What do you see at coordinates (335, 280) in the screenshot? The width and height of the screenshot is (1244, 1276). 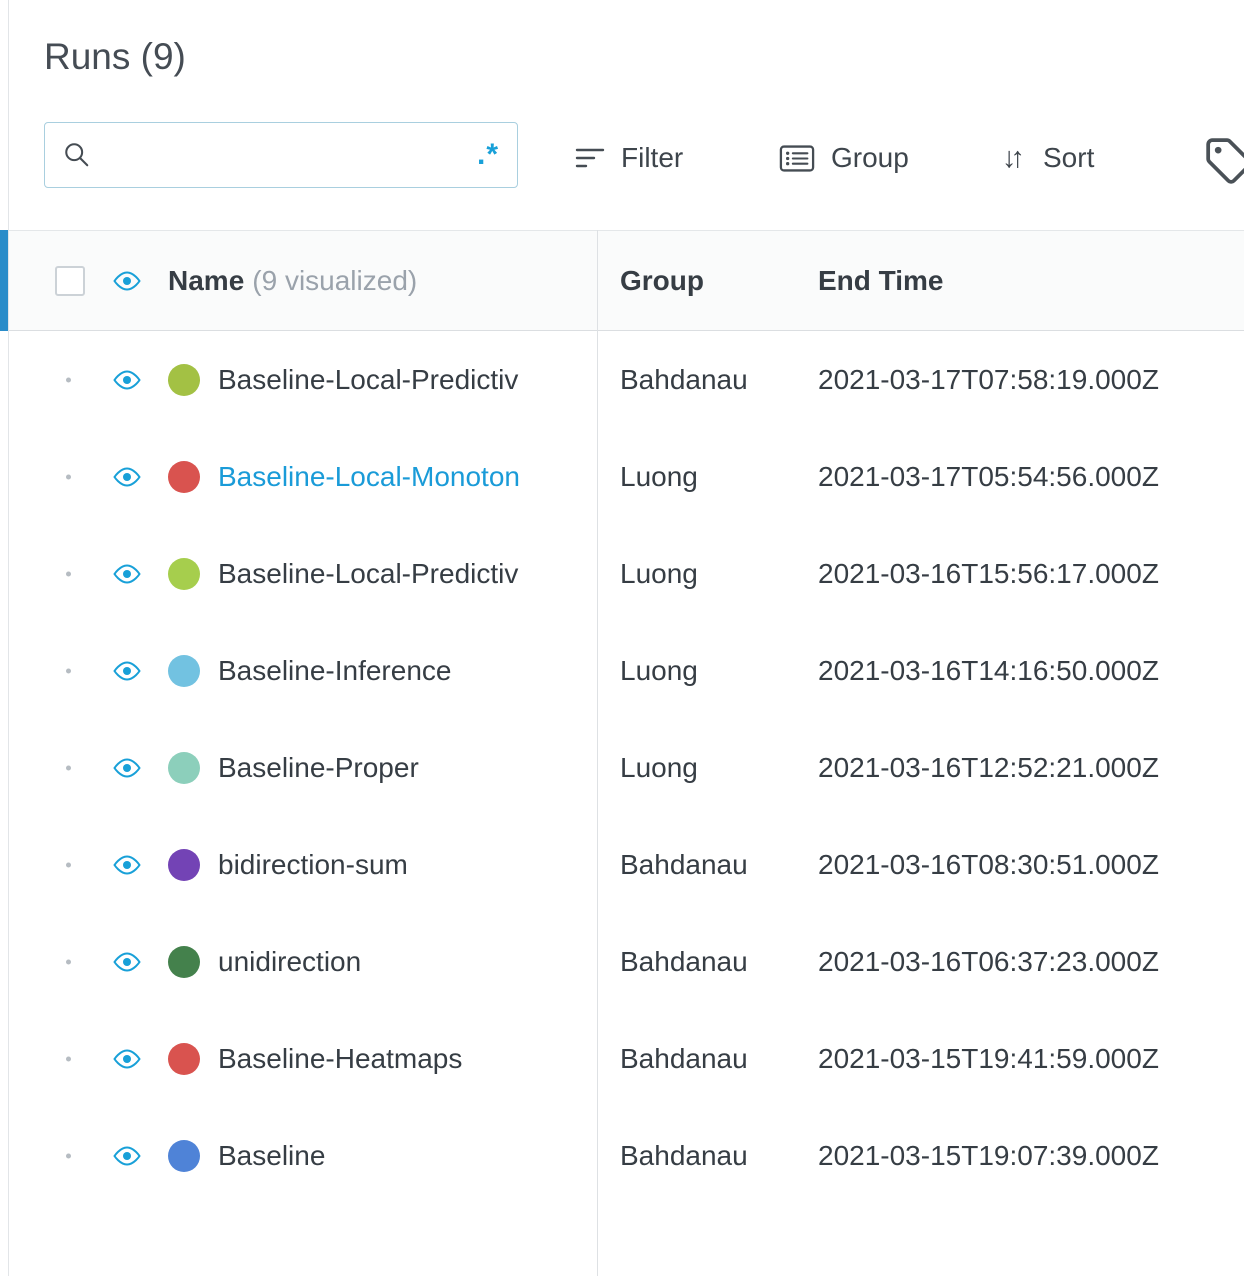 I see `visualized-count: (9 visualized)` at bounding box center [335, 280].